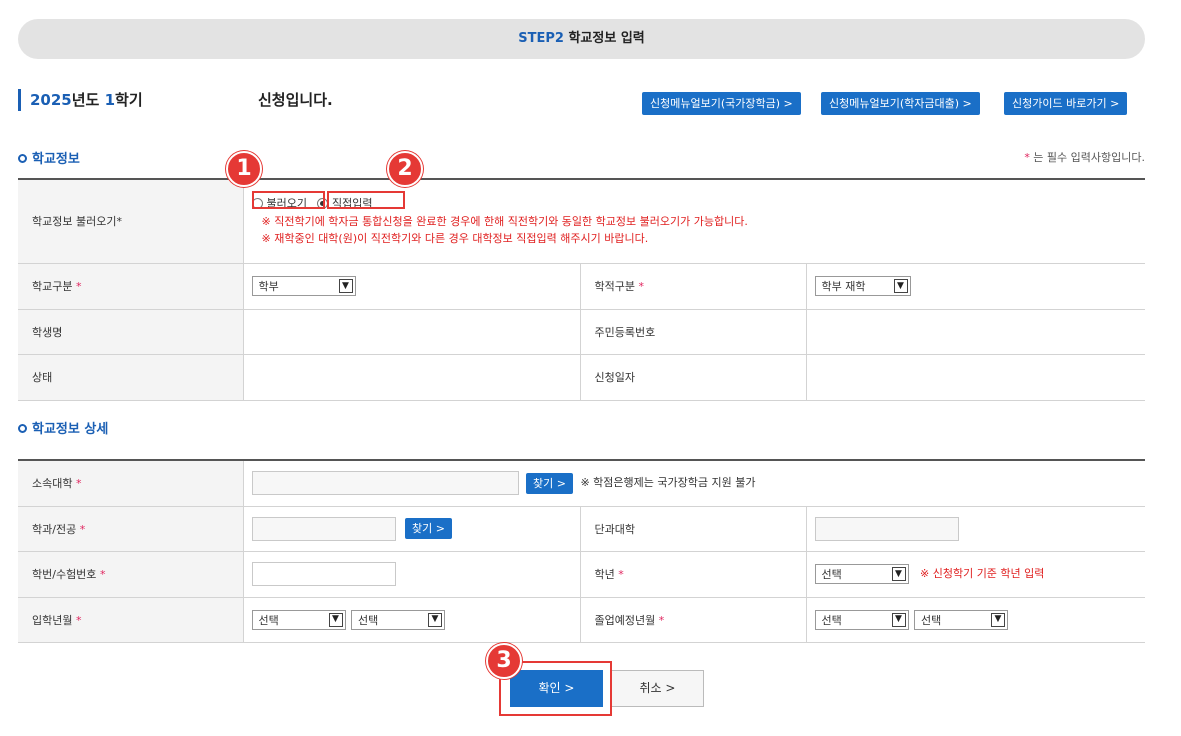 The width and height of the screenshot is (1181, 736). I want to click on apply-date-value, so click(975, 377).